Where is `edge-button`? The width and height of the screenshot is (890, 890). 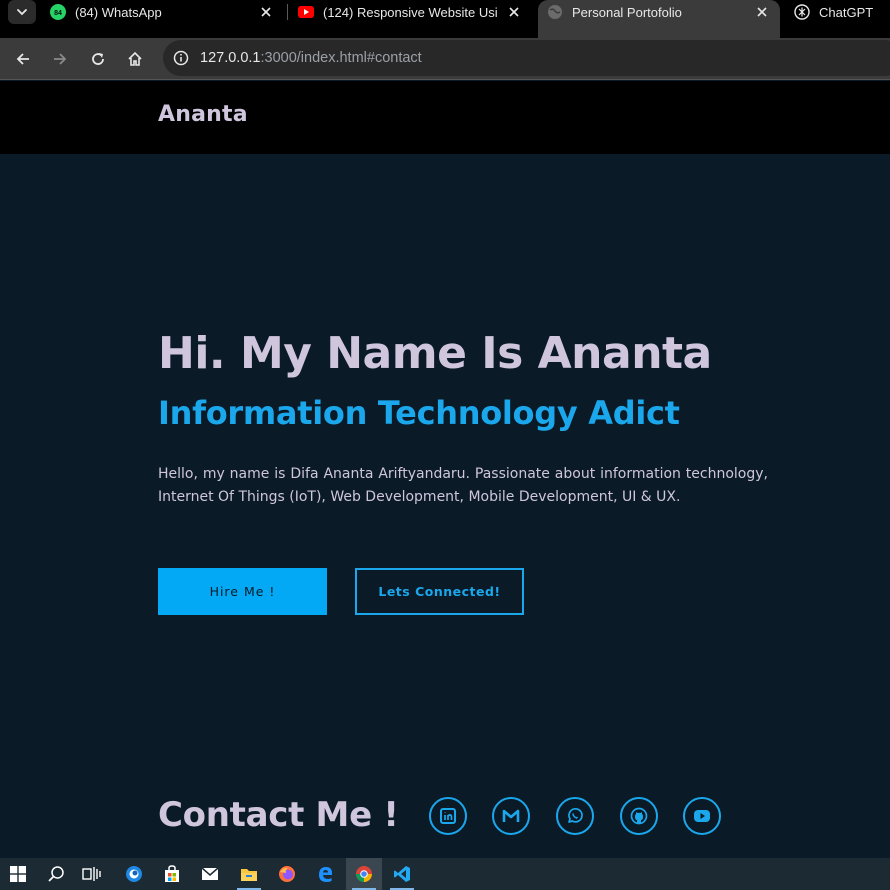 edge-button is located at coordinates (325, 874).